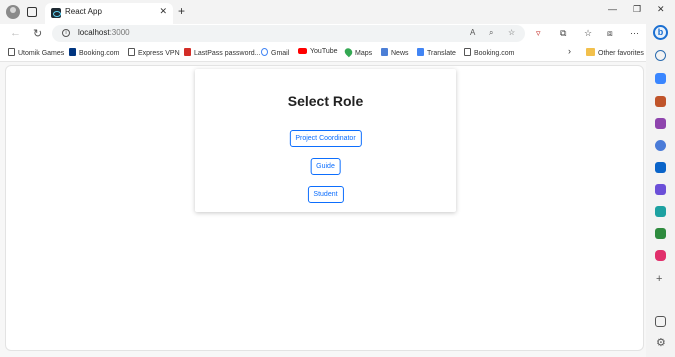 The width and height of the screenshot is (675, 357). Describe the element at coordinates (288, 33) in the screenshot. I see `address-bar: i localhost:3000 A ⌕ ☆` at that location.